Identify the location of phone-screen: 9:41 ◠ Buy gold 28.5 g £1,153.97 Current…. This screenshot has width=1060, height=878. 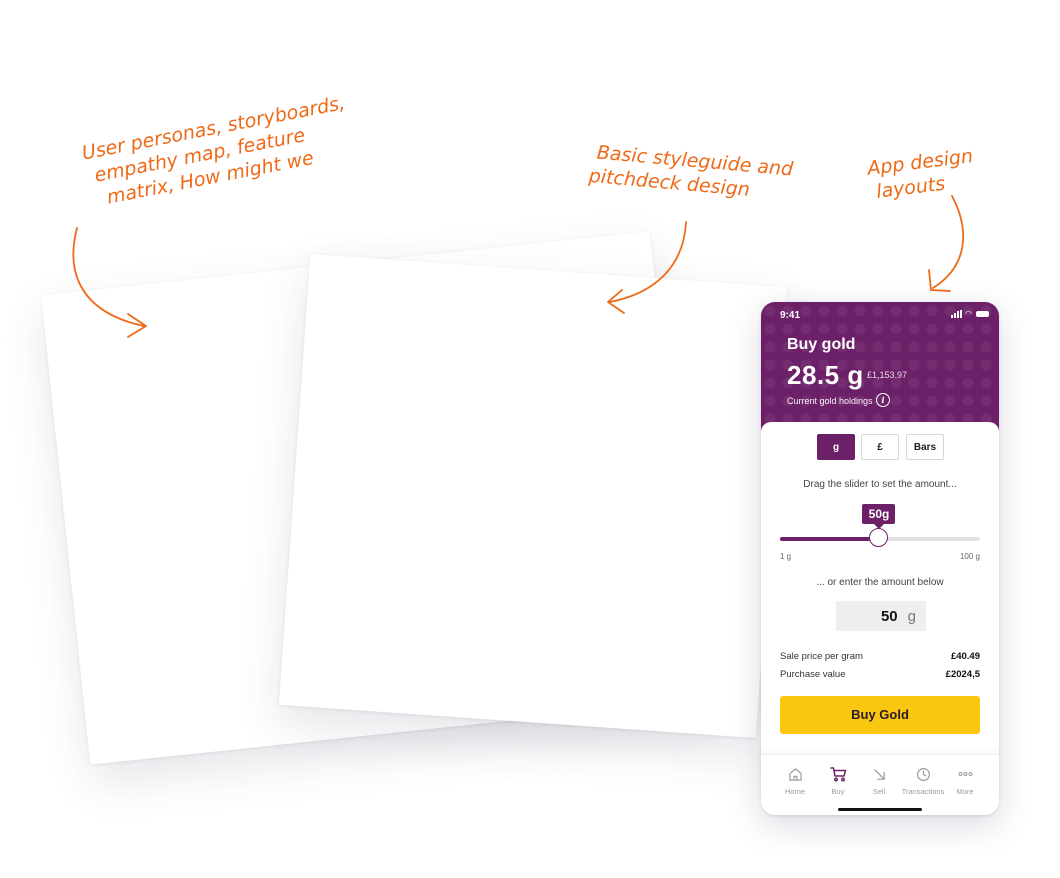
(880, 558).